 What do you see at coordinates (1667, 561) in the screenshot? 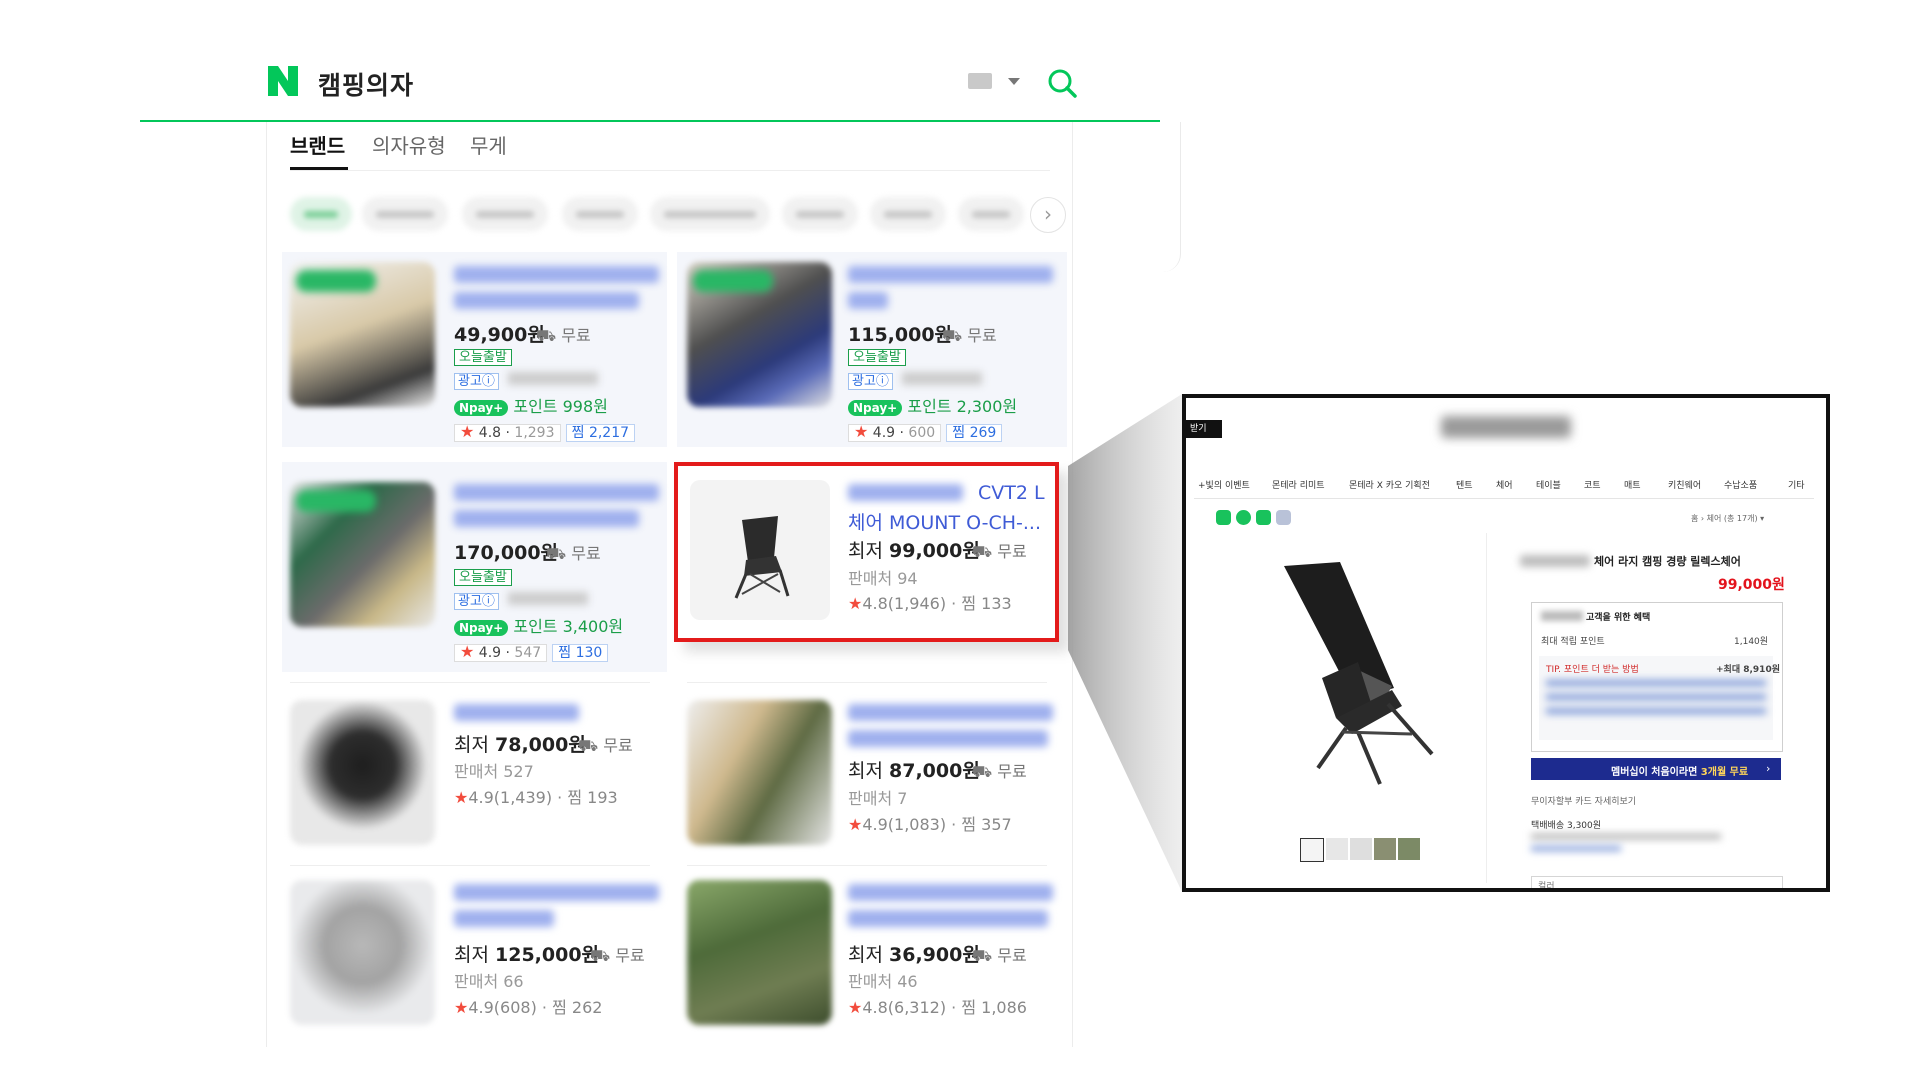
I see `inset-product-title: 체어 라지 캠핑 경량 릴렉스체어` at bounding box center [1667, 561].